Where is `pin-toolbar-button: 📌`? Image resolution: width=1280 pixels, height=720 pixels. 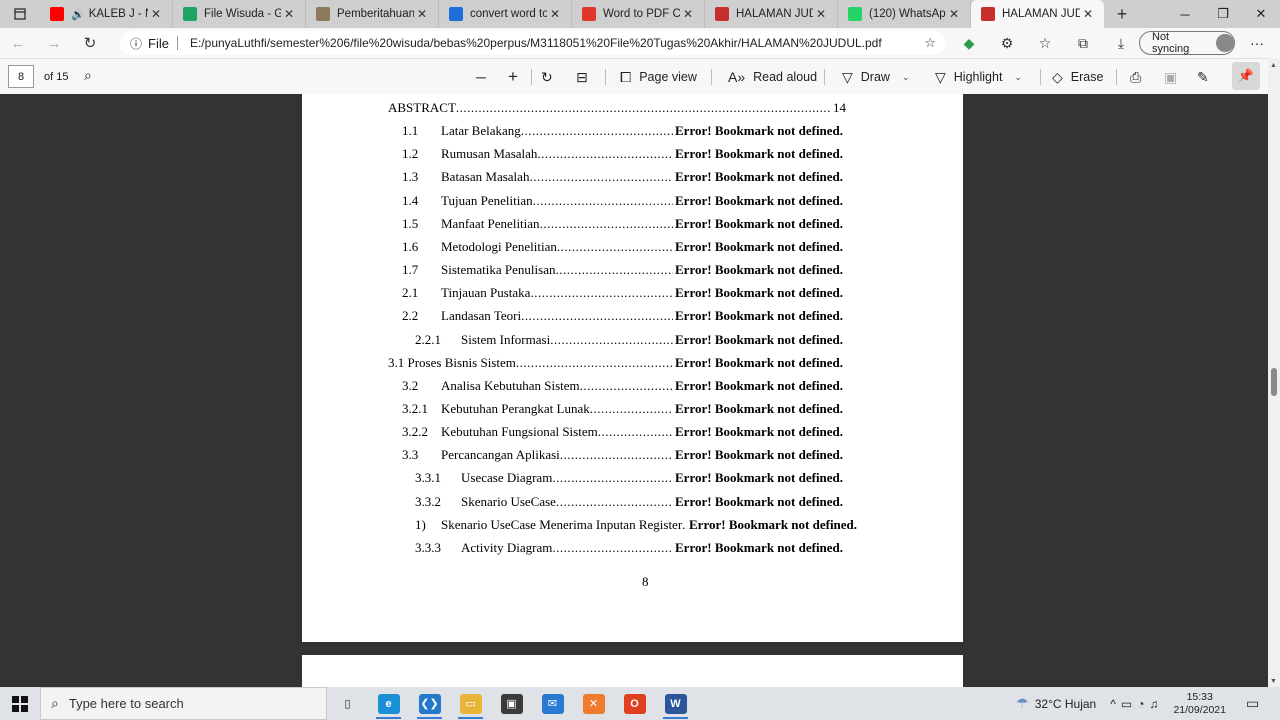 pin-toolbar-button: 📌 is located at coordinates (1246, 76).